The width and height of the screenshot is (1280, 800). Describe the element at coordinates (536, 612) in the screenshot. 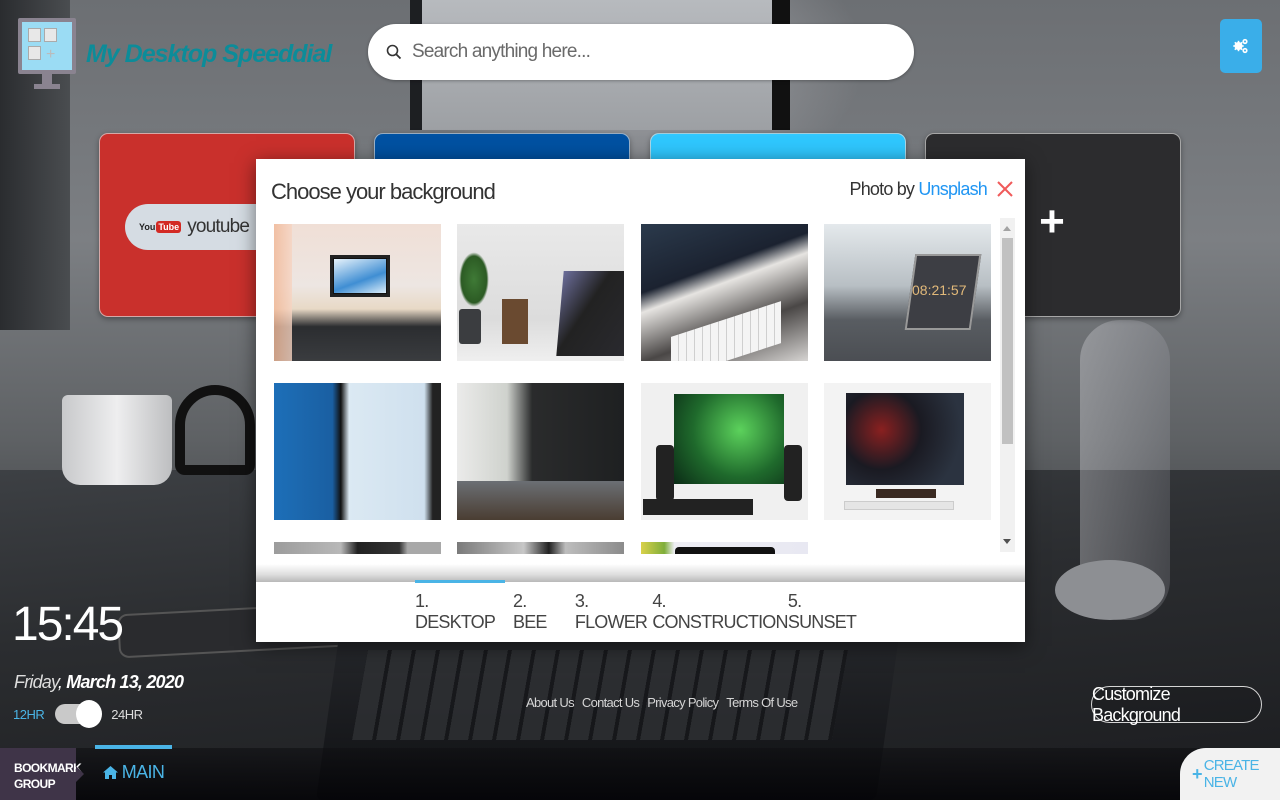

I see `tab-bee: 2. BEE` at that location.